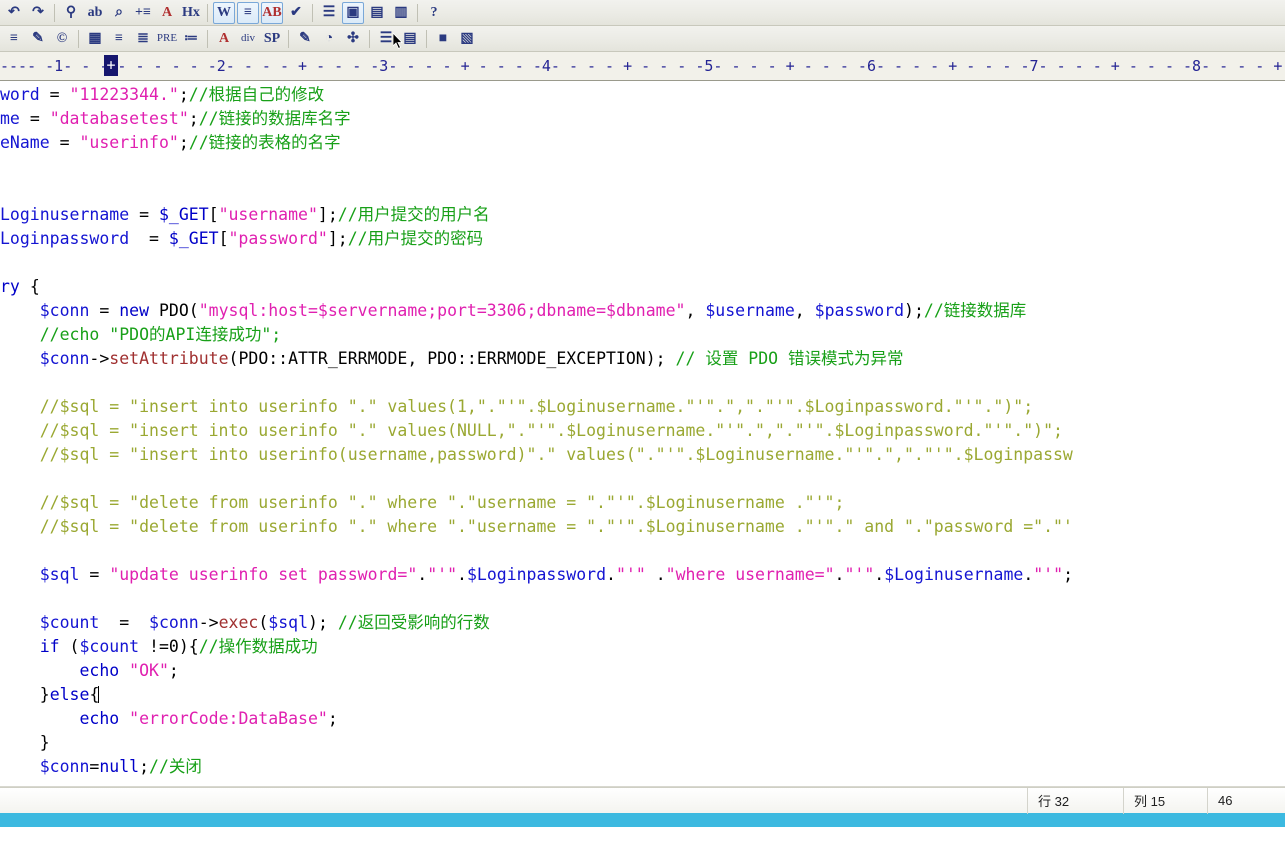 The image size is (1285, 847). Describe the element at coordinates (119, 13) in the screenshot. I see `goto-line-icon: ⌕` at that location.